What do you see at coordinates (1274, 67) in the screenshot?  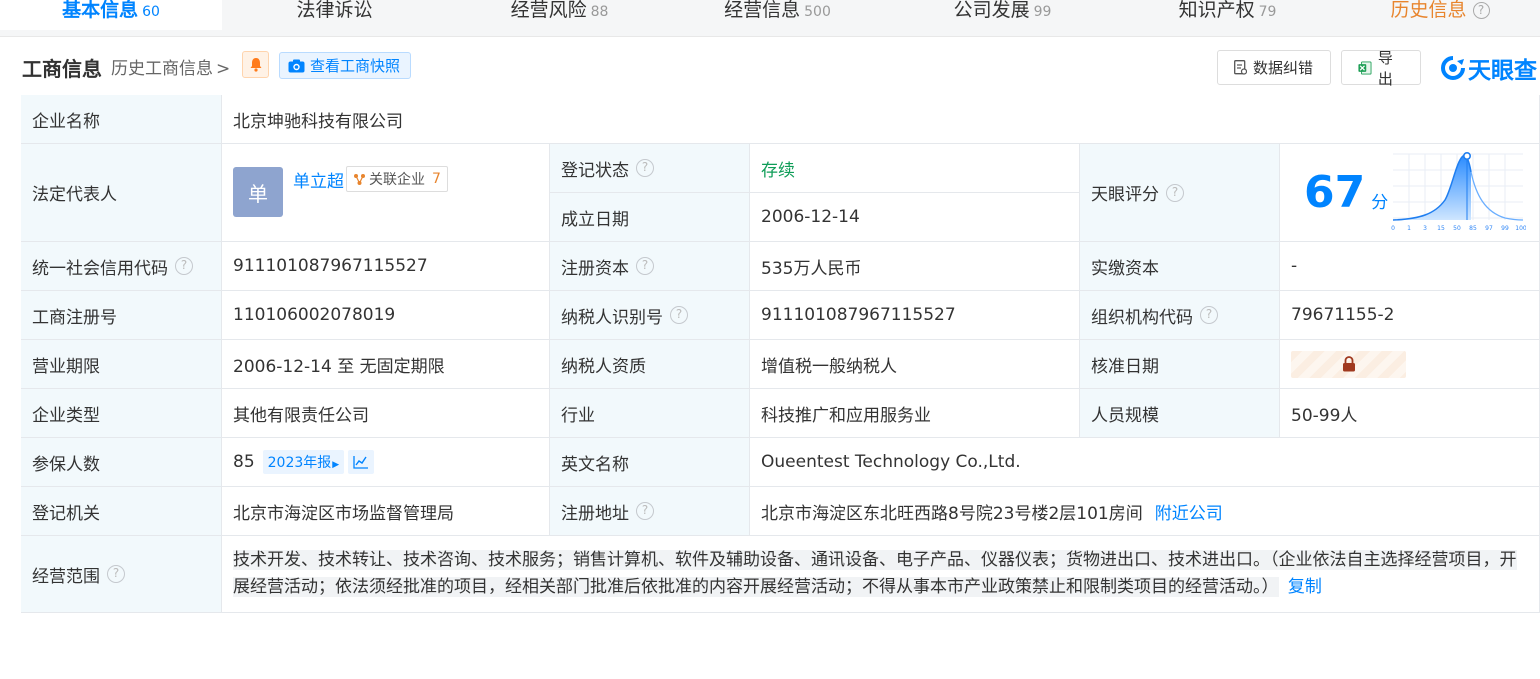 I see `data-correct-button: 数据纠错` at bounding box center [1274, 67].